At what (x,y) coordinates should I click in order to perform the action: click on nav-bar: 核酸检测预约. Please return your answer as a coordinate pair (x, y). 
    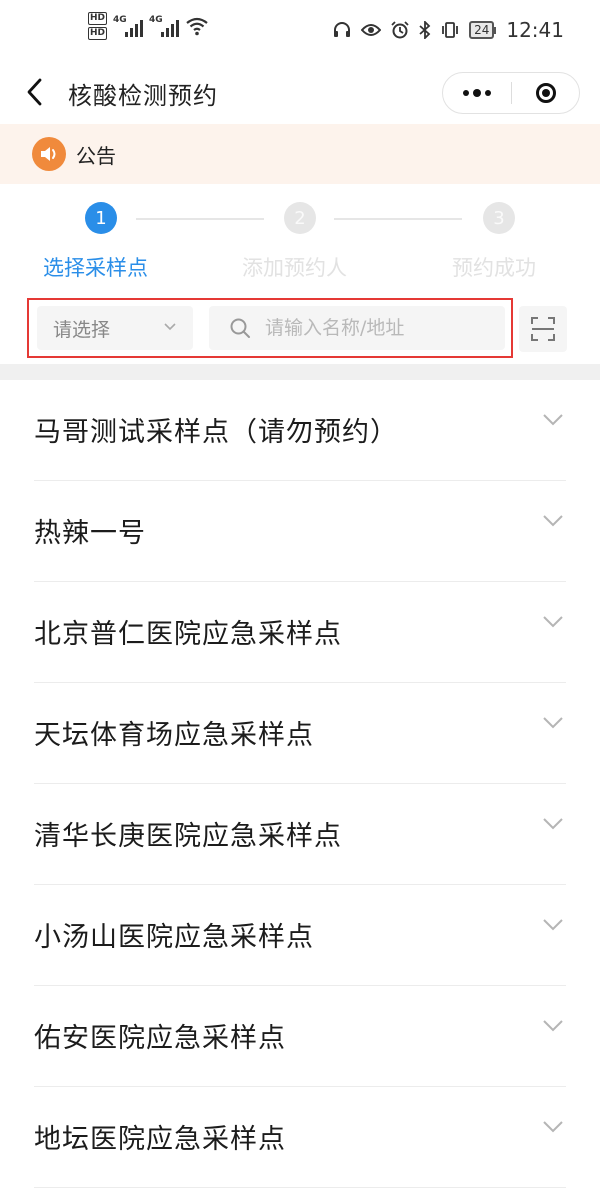
    Looking at the image, I should click on (300, 92).